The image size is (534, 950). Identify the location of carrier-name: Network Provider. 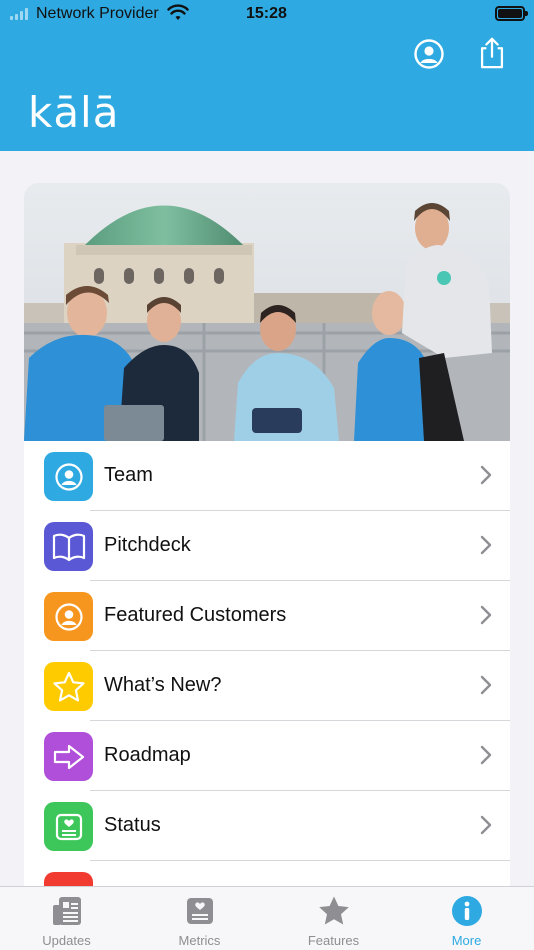
(97, 13).